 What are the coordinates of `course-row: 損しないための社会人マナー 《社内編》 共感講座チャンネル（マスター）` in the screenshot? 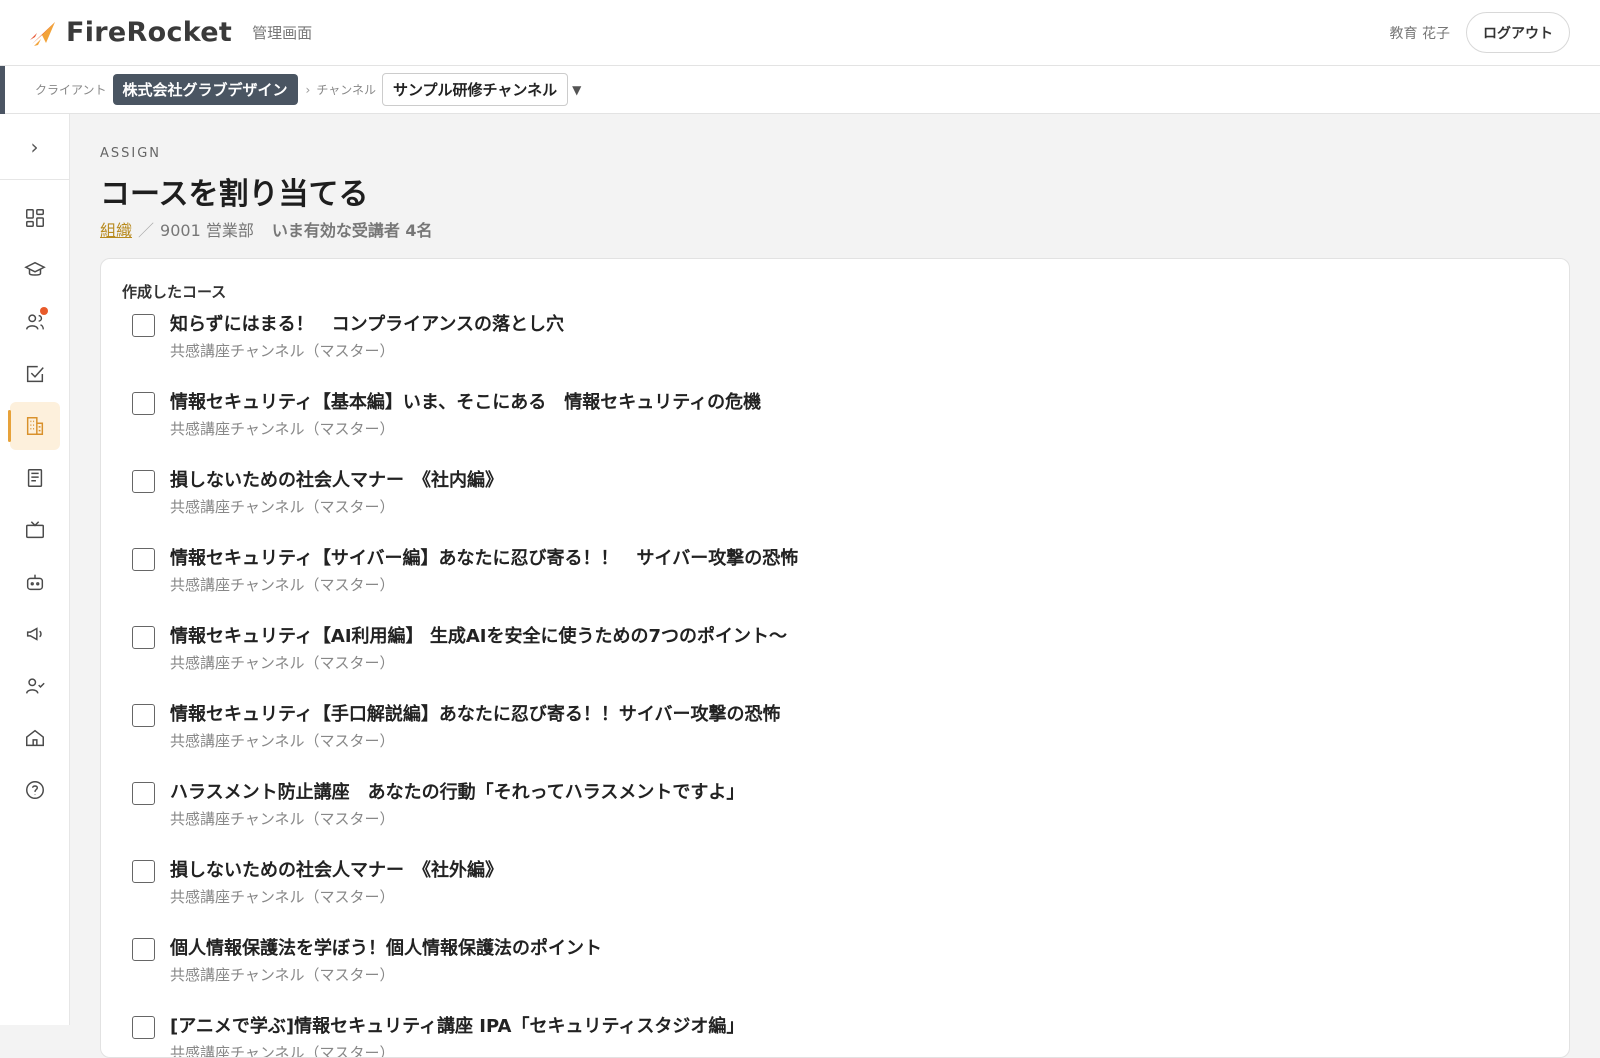 It's located at (835, 509).